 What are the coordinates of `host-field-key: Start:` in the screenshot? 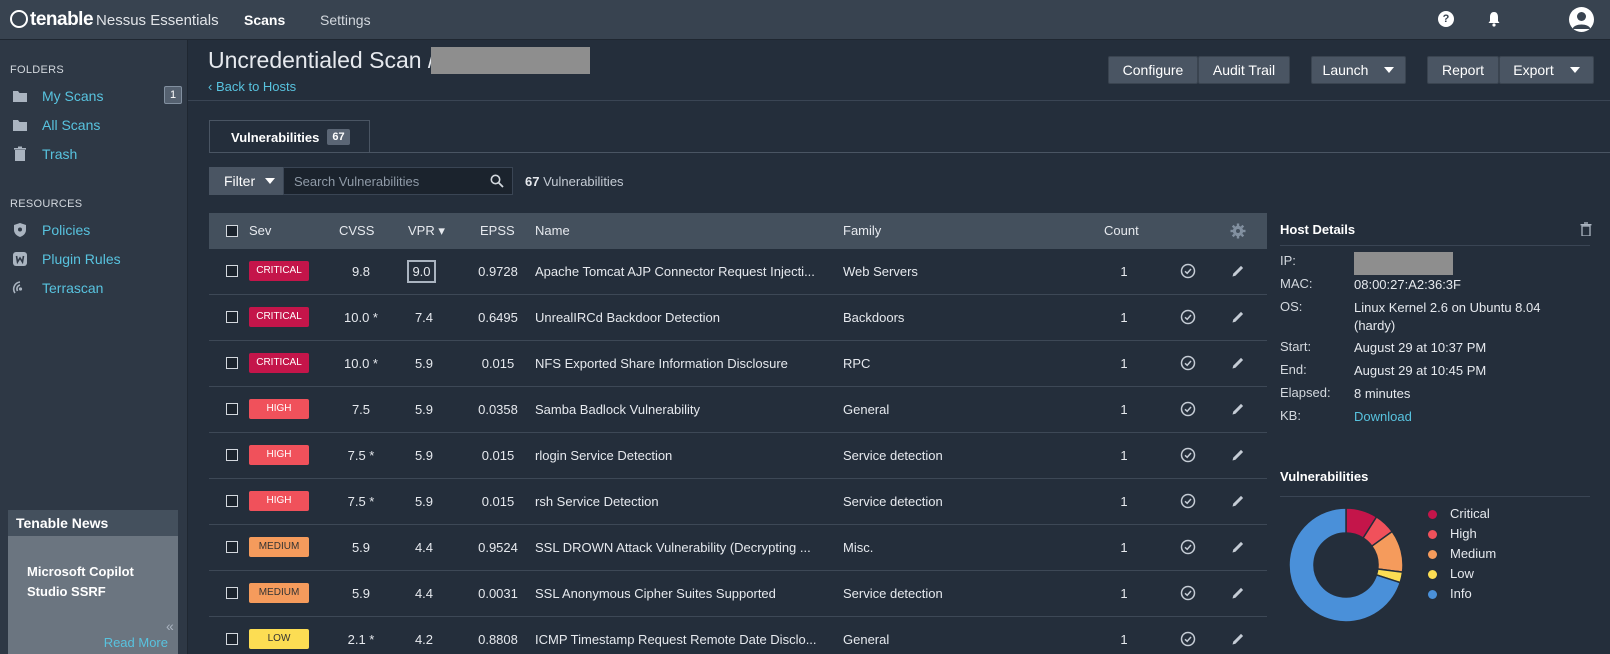 It's located at (1296, 346).